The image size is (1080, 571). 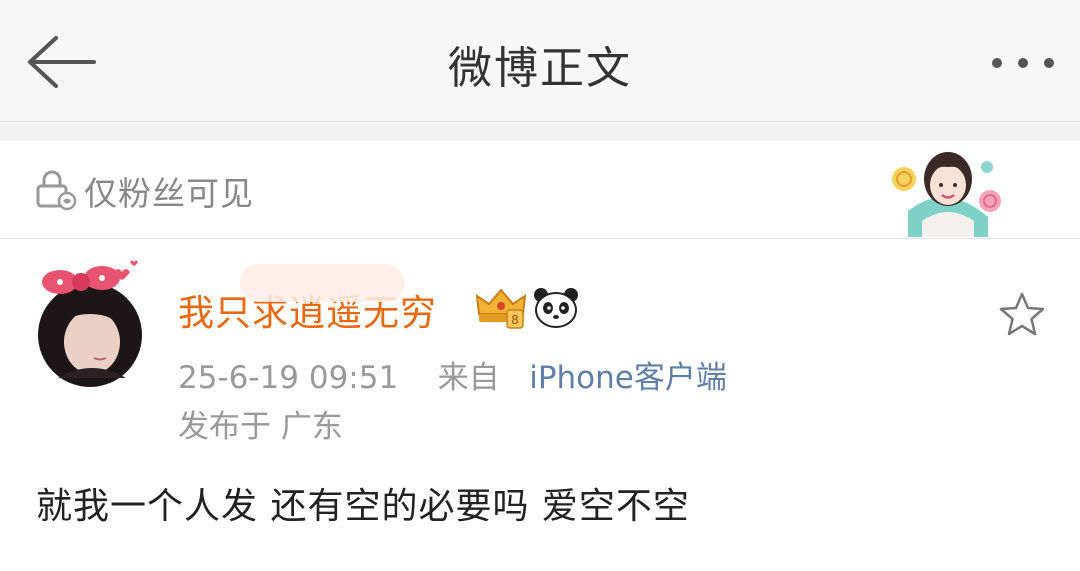 What do you see at coordinates (363, 506) in the screenshot?
I see `post-text: 就我一个人发 还有空的必要吗 爱空不空` at bounding box center [363, 506].